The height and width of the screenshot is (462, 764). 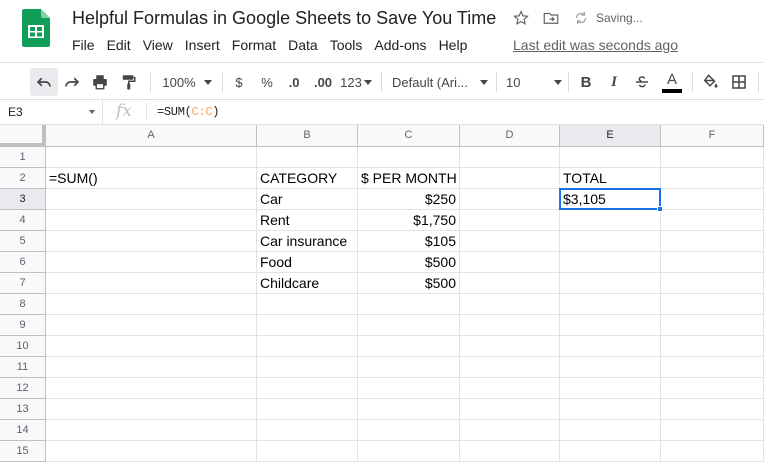 What do you see at coordinates (712, 241) in the screenshot?
I see `cell-f5` at bounding box center [712, 241].